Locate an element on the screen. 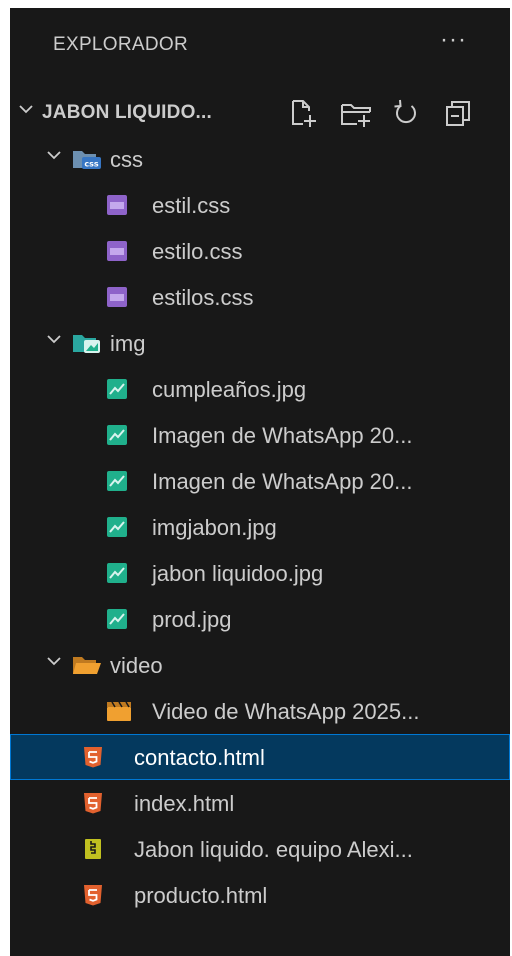 The image size is (512, 956). new-folder-icon is located at coordinates (356, 113).